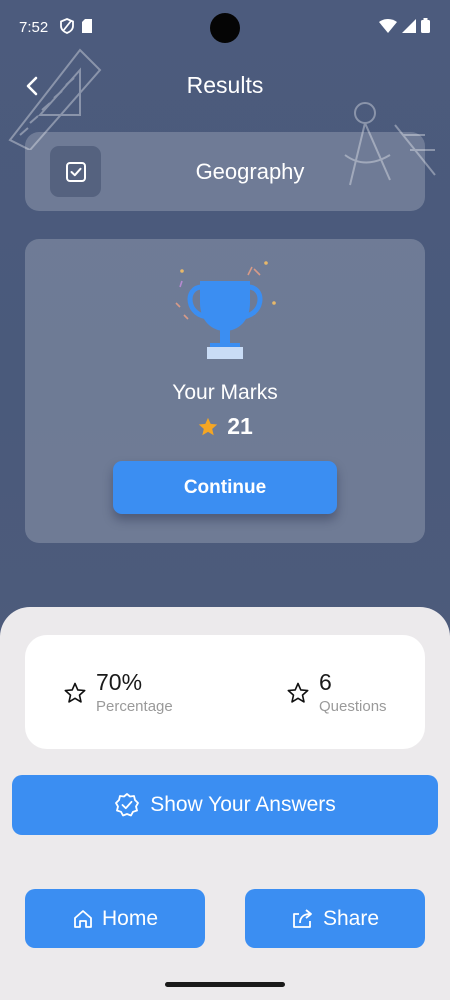 Image resolution: width=450 pixels, height=1000 pixels. I want to click on show-answers-label: Show Your Answers, so click(243, 804).